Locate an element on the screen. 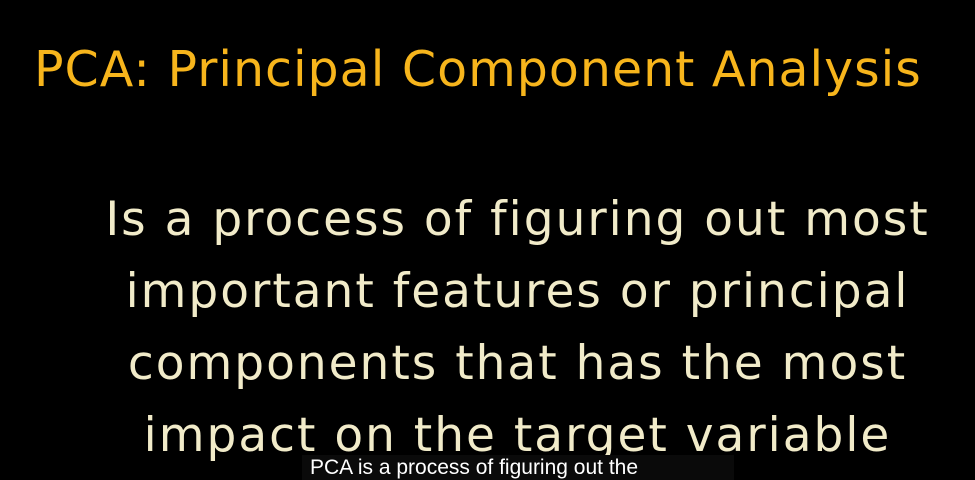 The image size is (975, 480). body-line: Is a process of figuring out most is located at coordinates (517, 219).